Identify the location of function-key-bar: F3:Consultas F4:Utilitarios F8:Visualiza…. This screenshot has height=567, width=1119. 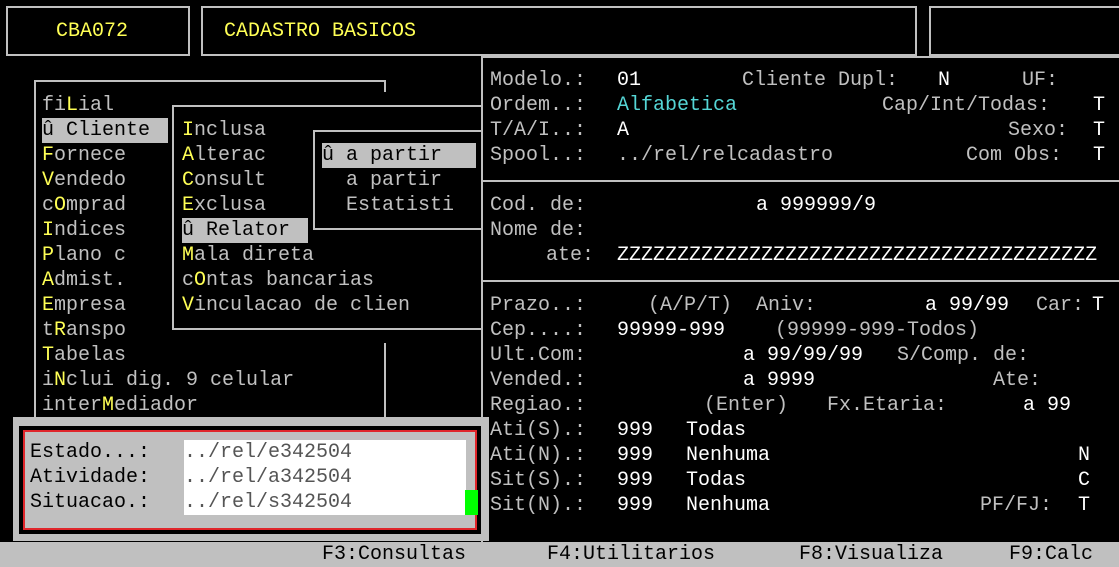
(559, 554).